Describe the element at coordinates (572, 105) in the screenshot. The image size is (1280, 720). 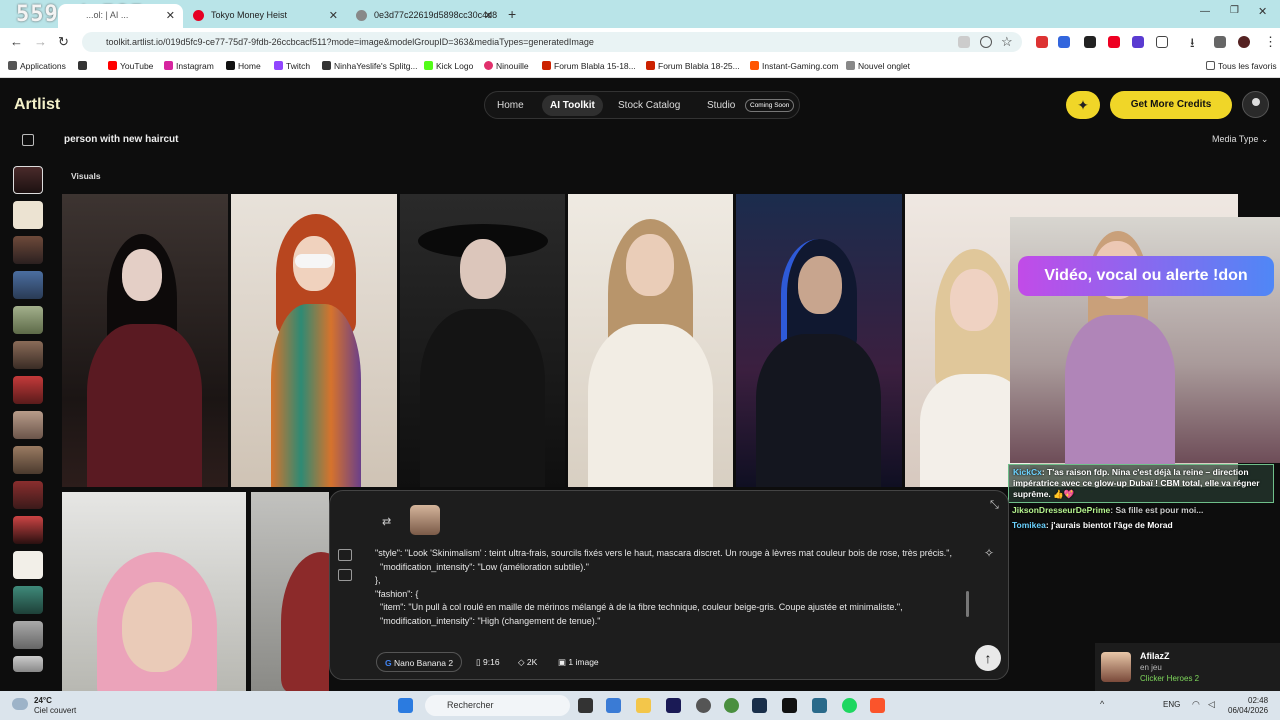
I see `nav-ai-toolkit: AI Toolkit` at that location.